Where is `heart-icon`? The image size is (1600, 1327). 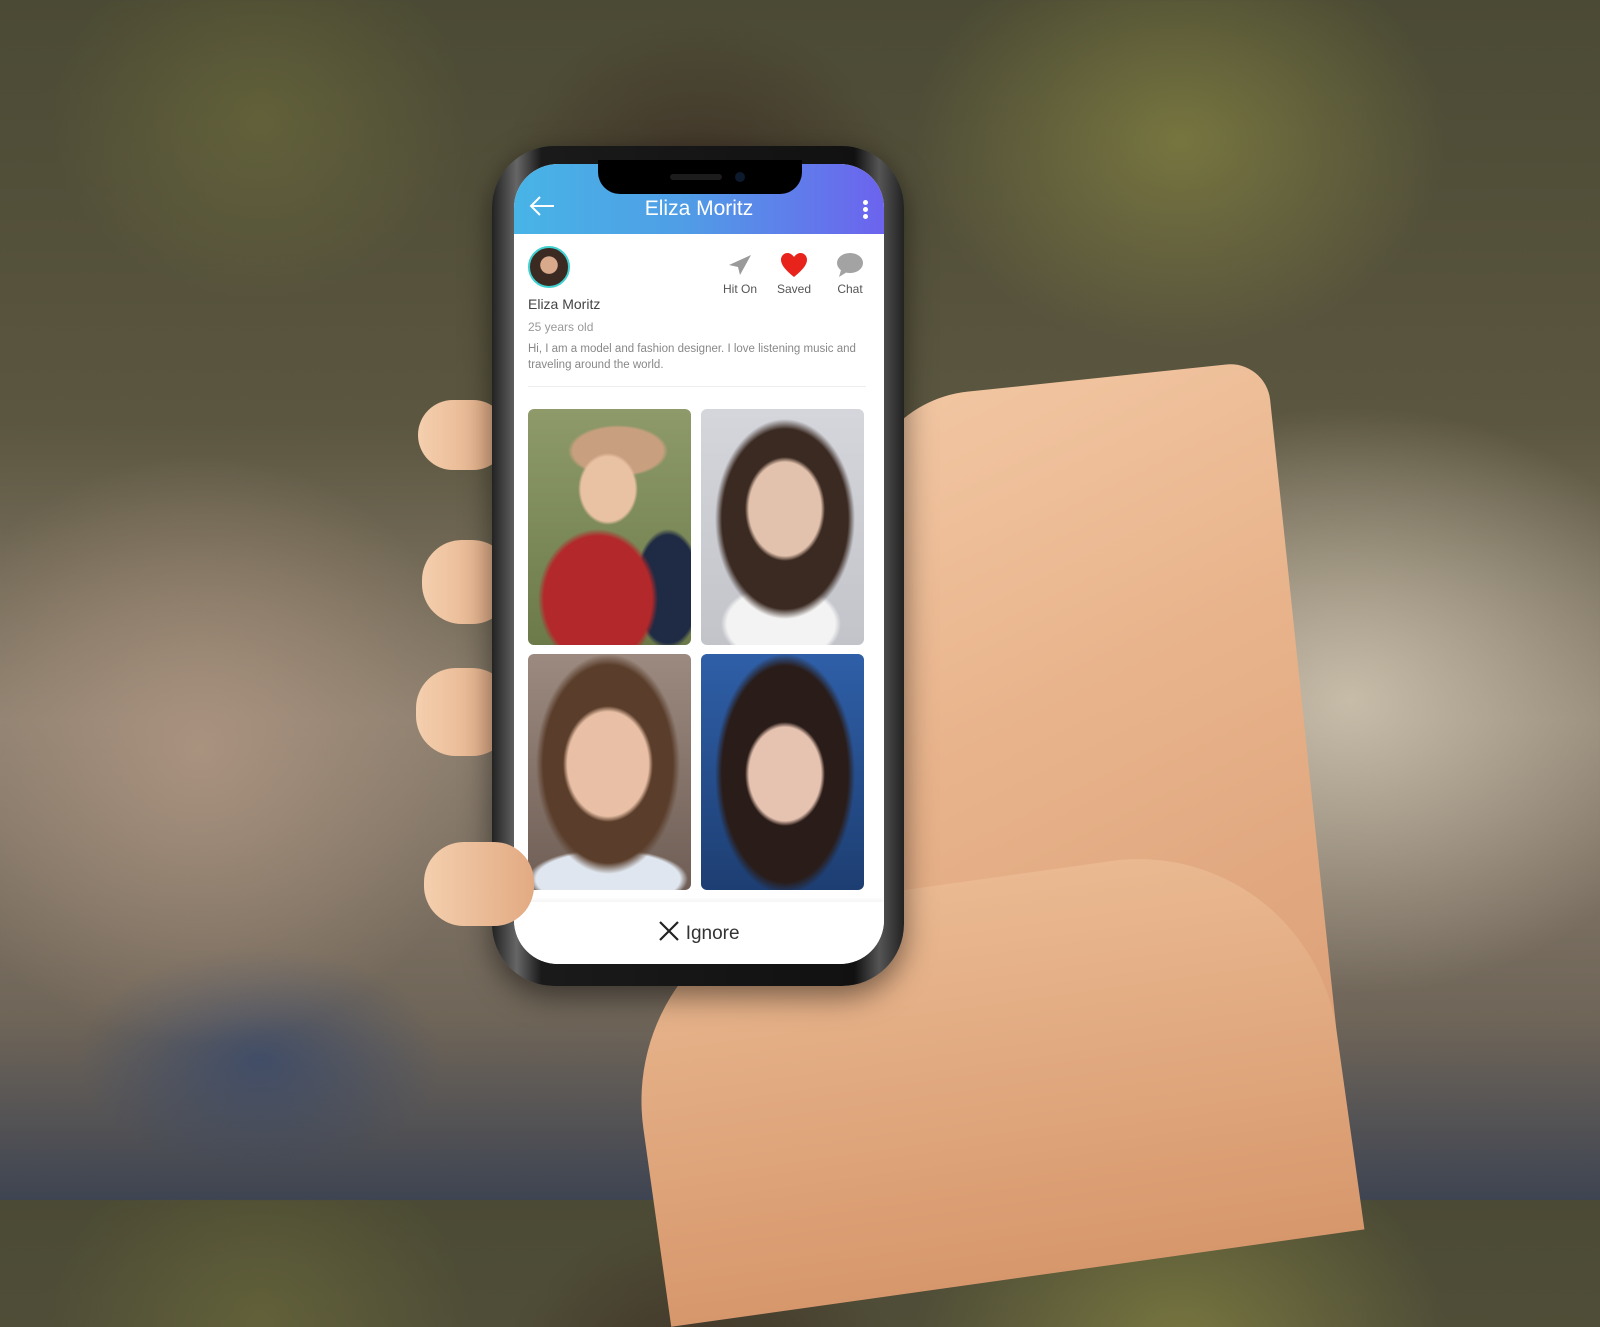 heart-icon is located at coordinates (794, 265).